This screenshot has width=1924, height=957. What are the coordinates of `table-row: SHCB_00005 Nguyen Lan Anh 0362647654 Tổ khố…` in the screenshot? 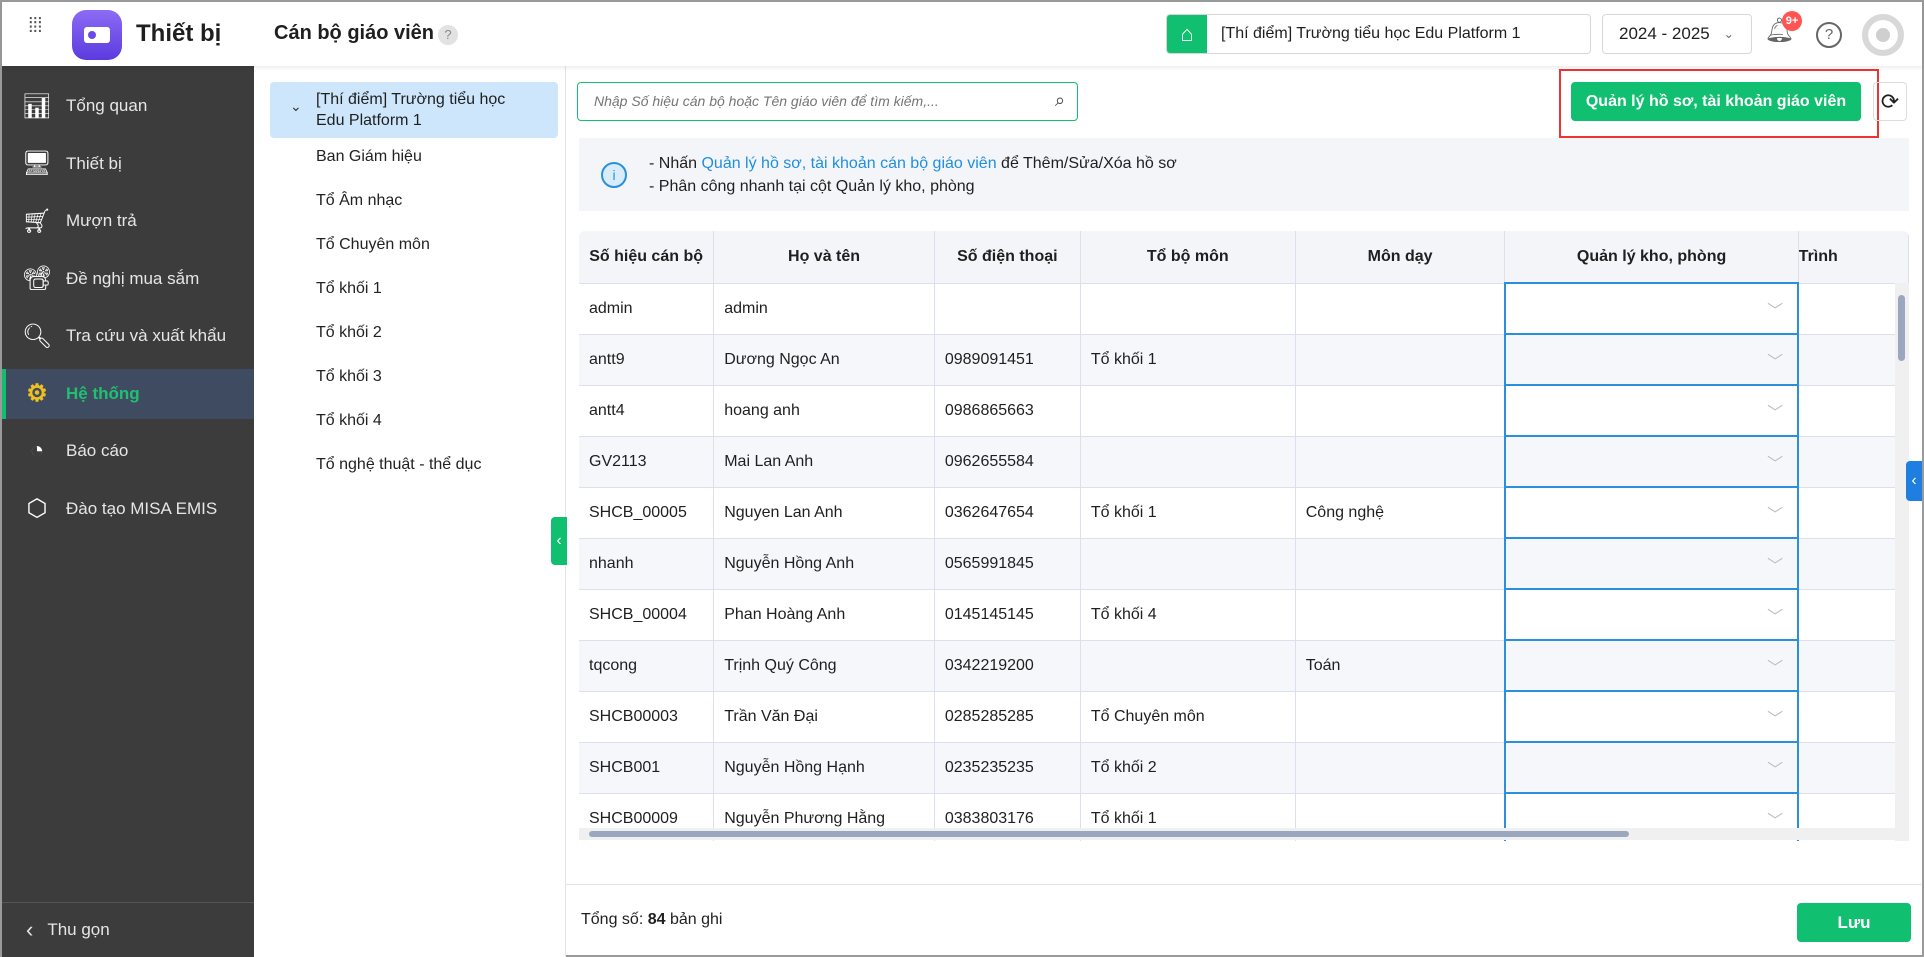 It's located at (1244, 512).